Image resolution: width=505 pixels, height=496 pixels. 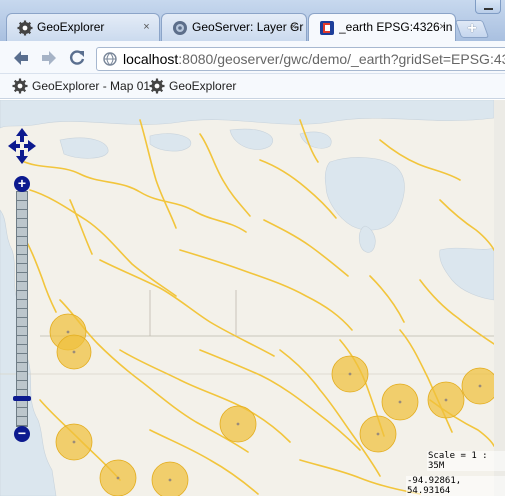 I want to click on gulf-stlawrence, so click(x=466, y=274).